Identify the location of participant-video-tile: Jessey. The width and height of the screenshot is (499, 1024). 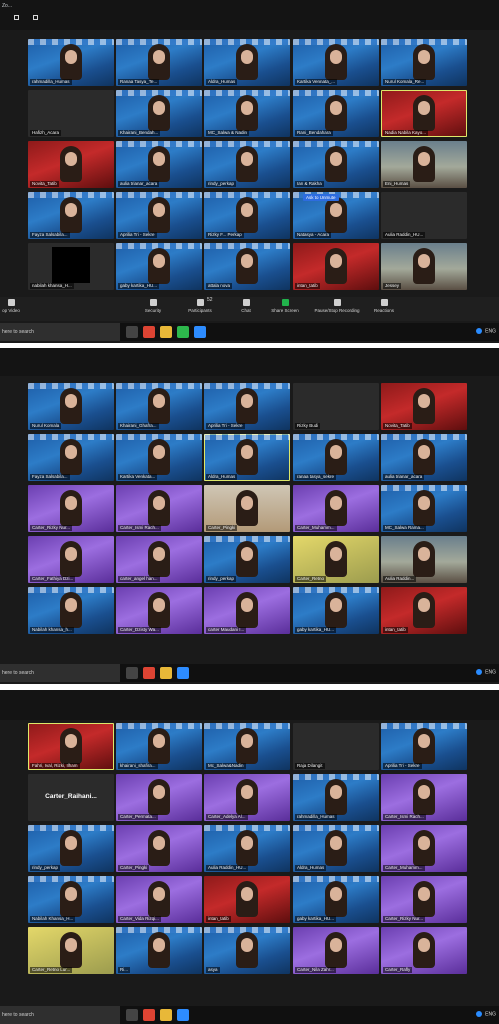
(424, 266).